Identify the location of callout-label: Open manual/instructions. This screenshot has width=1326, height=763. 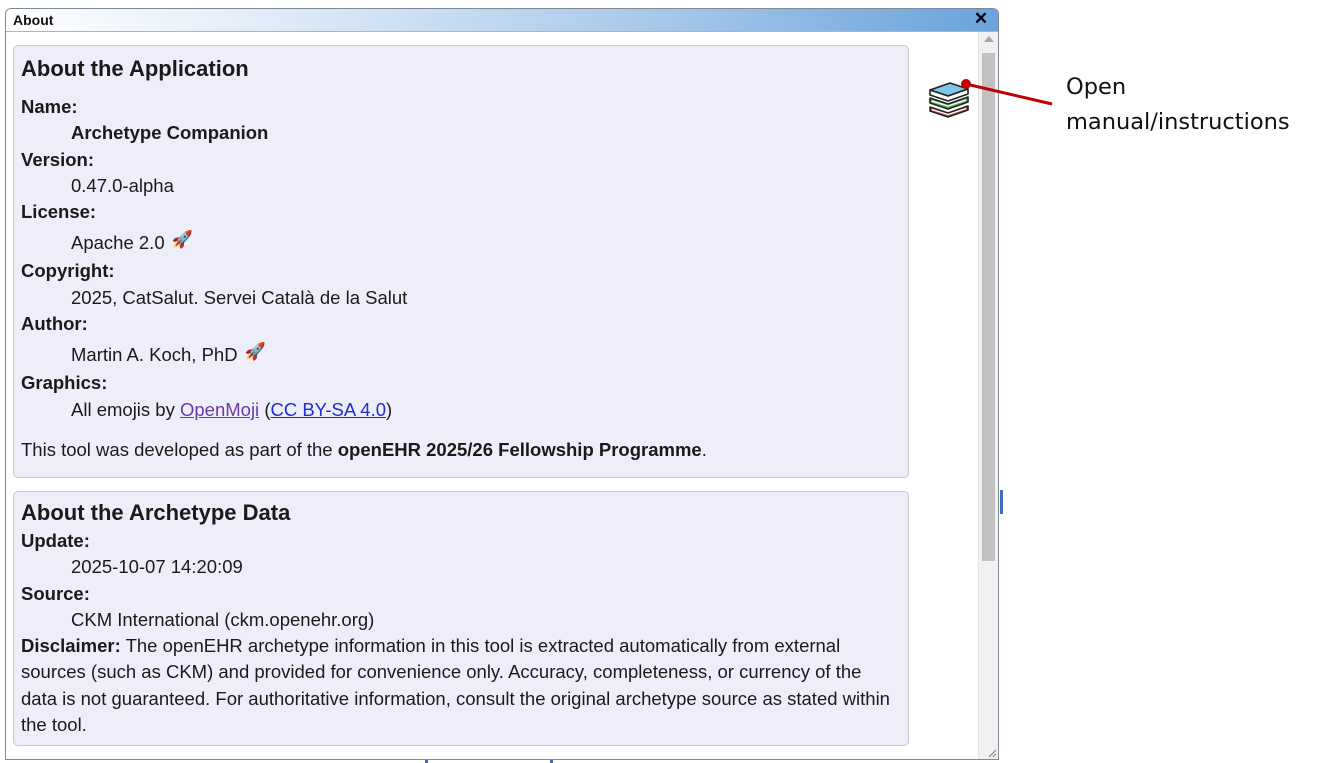
(1178, 104).